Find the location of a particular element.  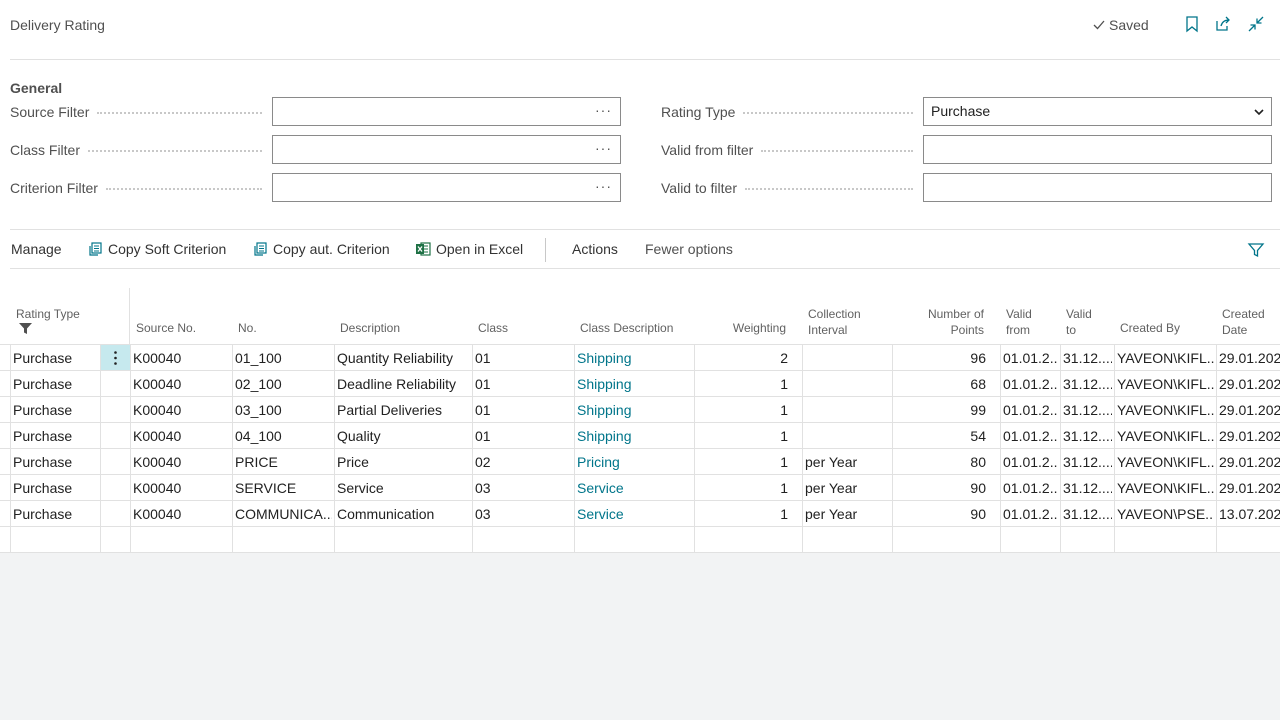

valid-from-filter-input is located at coordinates (1097, 149).